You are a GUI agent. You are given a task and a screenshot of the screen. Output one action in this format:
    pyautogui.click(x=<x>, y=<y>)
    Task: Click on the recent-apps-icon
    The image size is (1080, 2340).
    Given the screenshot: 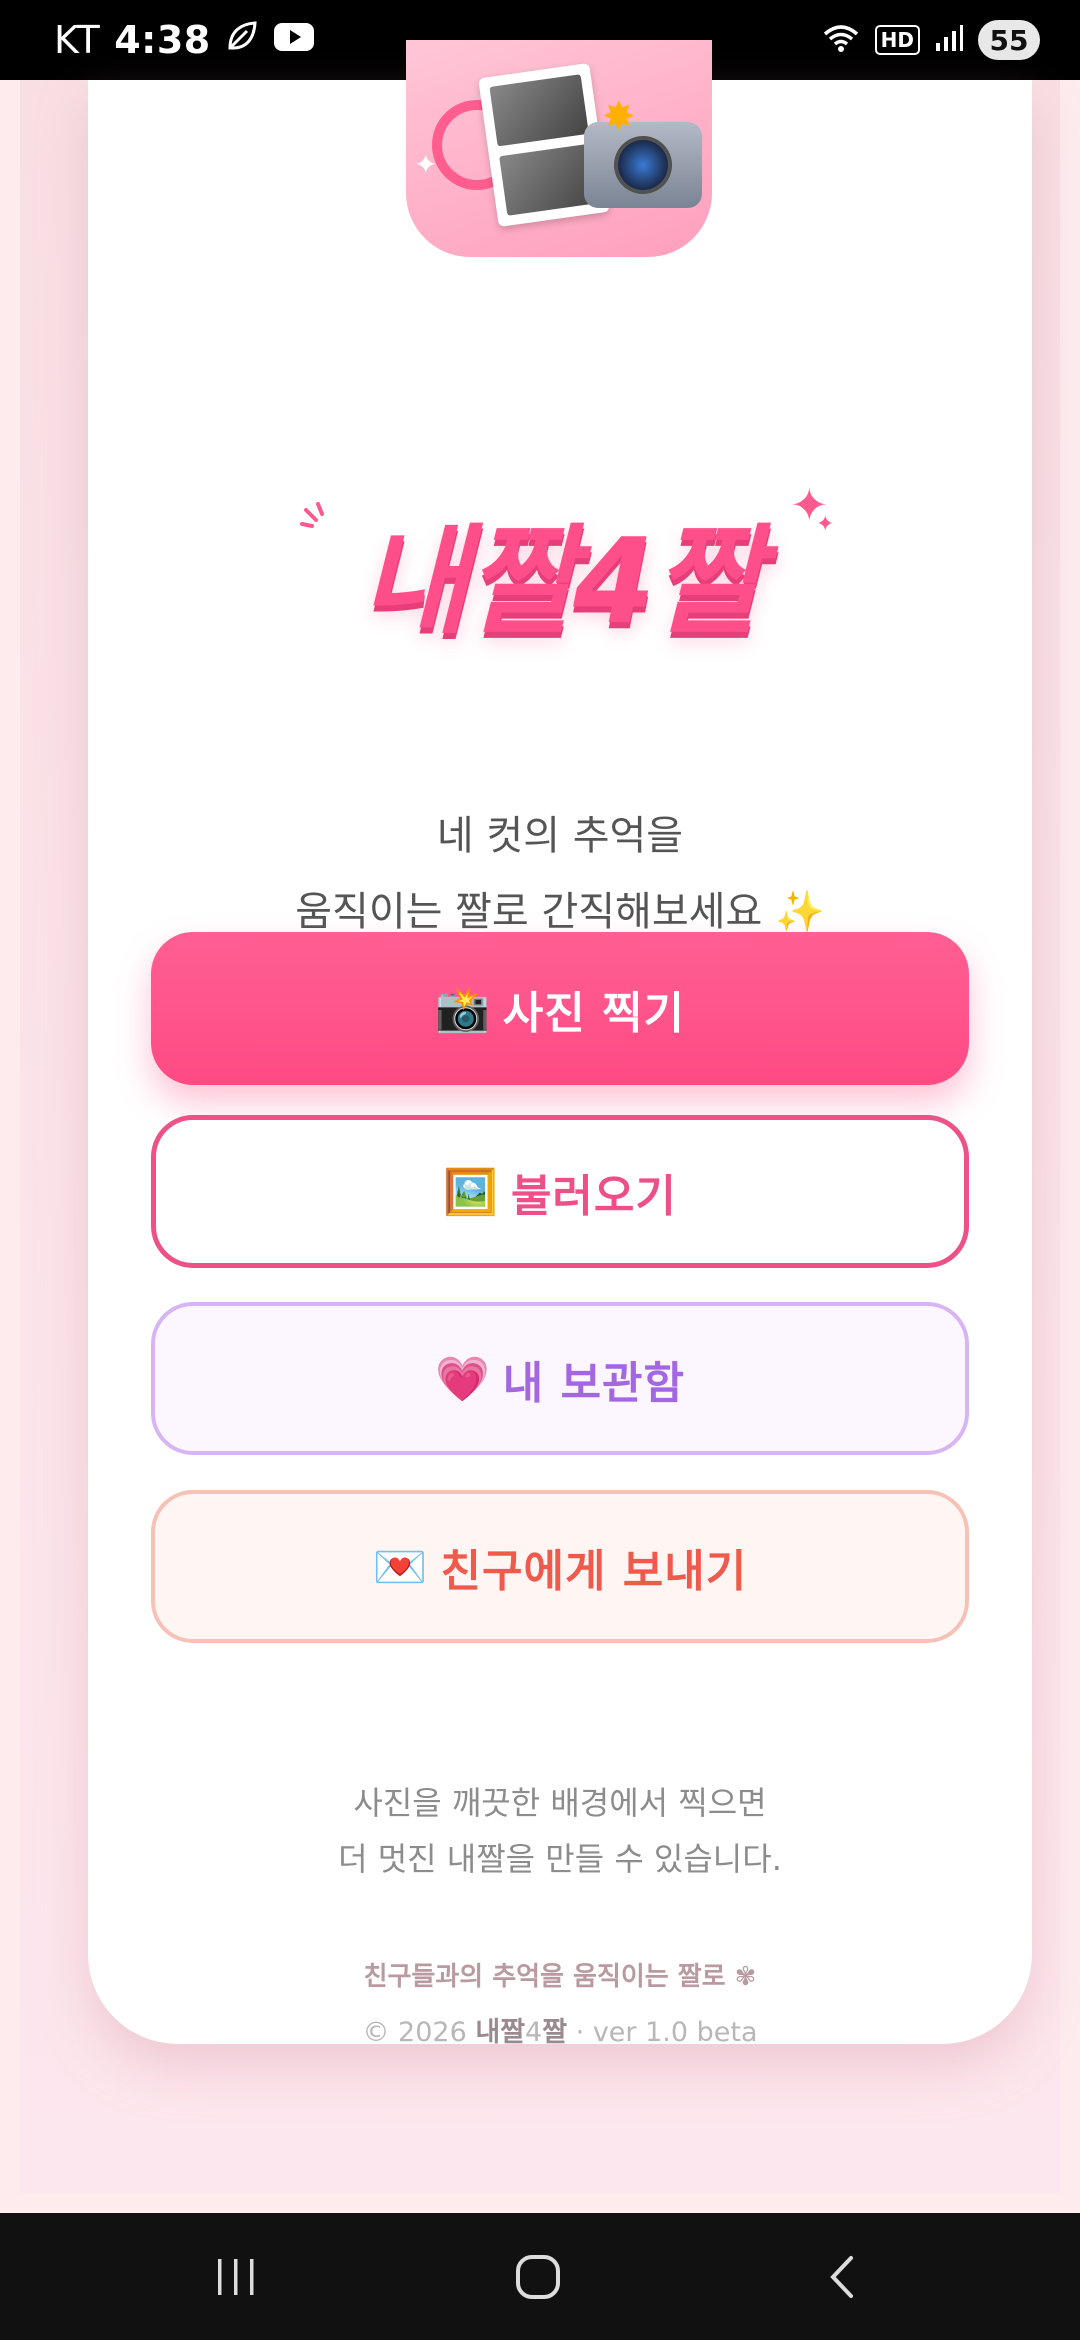 What is the action you would take?
    pyautogui.click(x=236, y=2277)
    